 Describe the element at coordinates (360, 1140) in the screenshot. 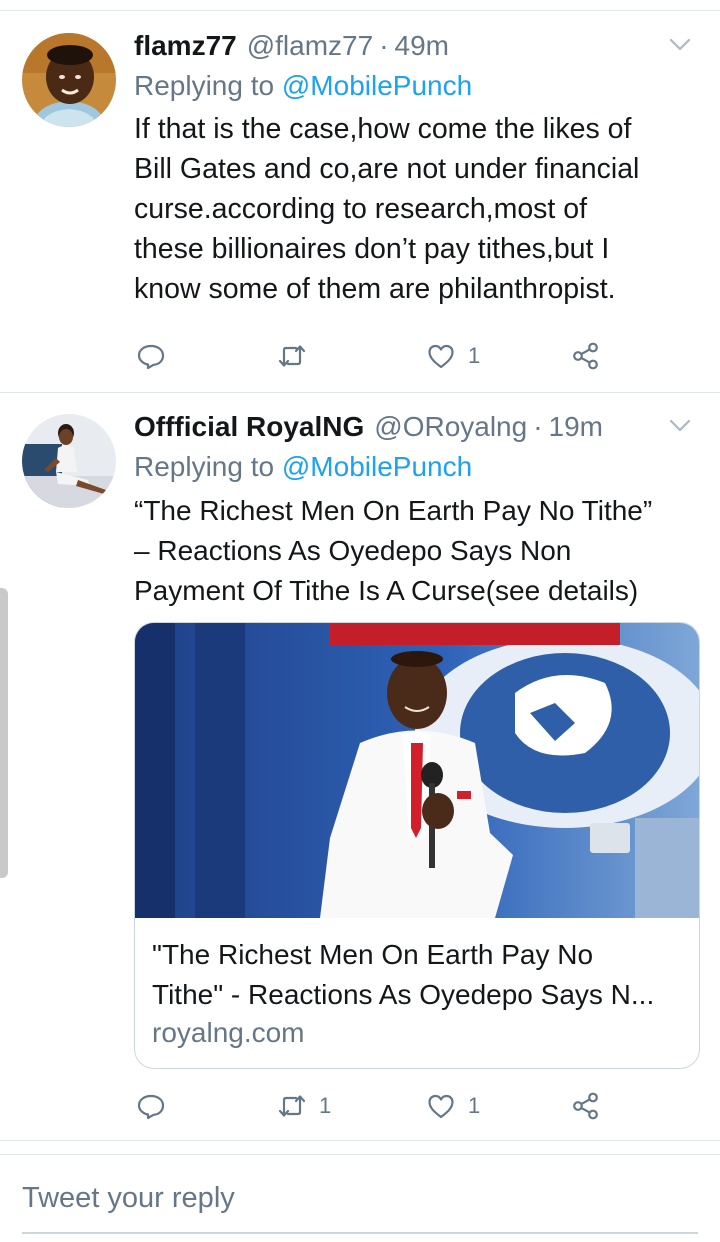

I see `tweet-divider` at that location.